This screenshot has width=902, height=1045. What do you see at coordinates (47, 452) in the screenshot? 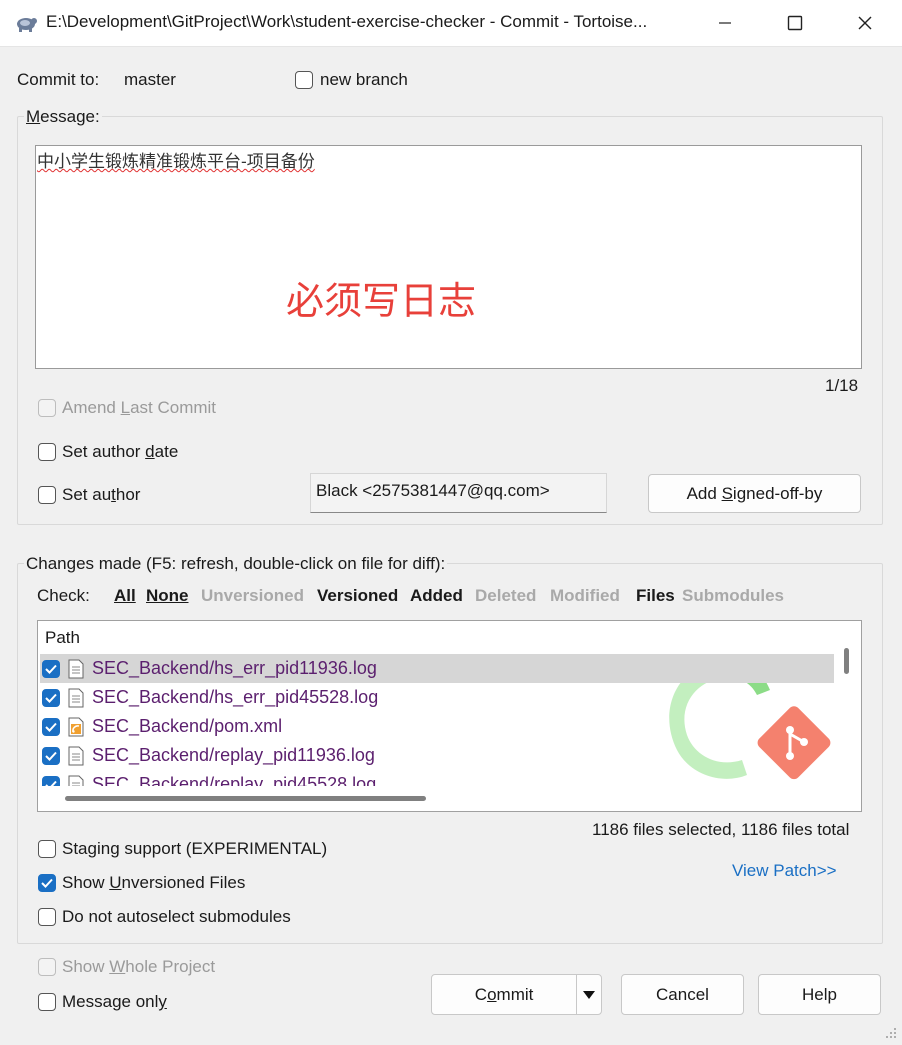
I see `author-date-checkbox` at bounding box center [47, 452].